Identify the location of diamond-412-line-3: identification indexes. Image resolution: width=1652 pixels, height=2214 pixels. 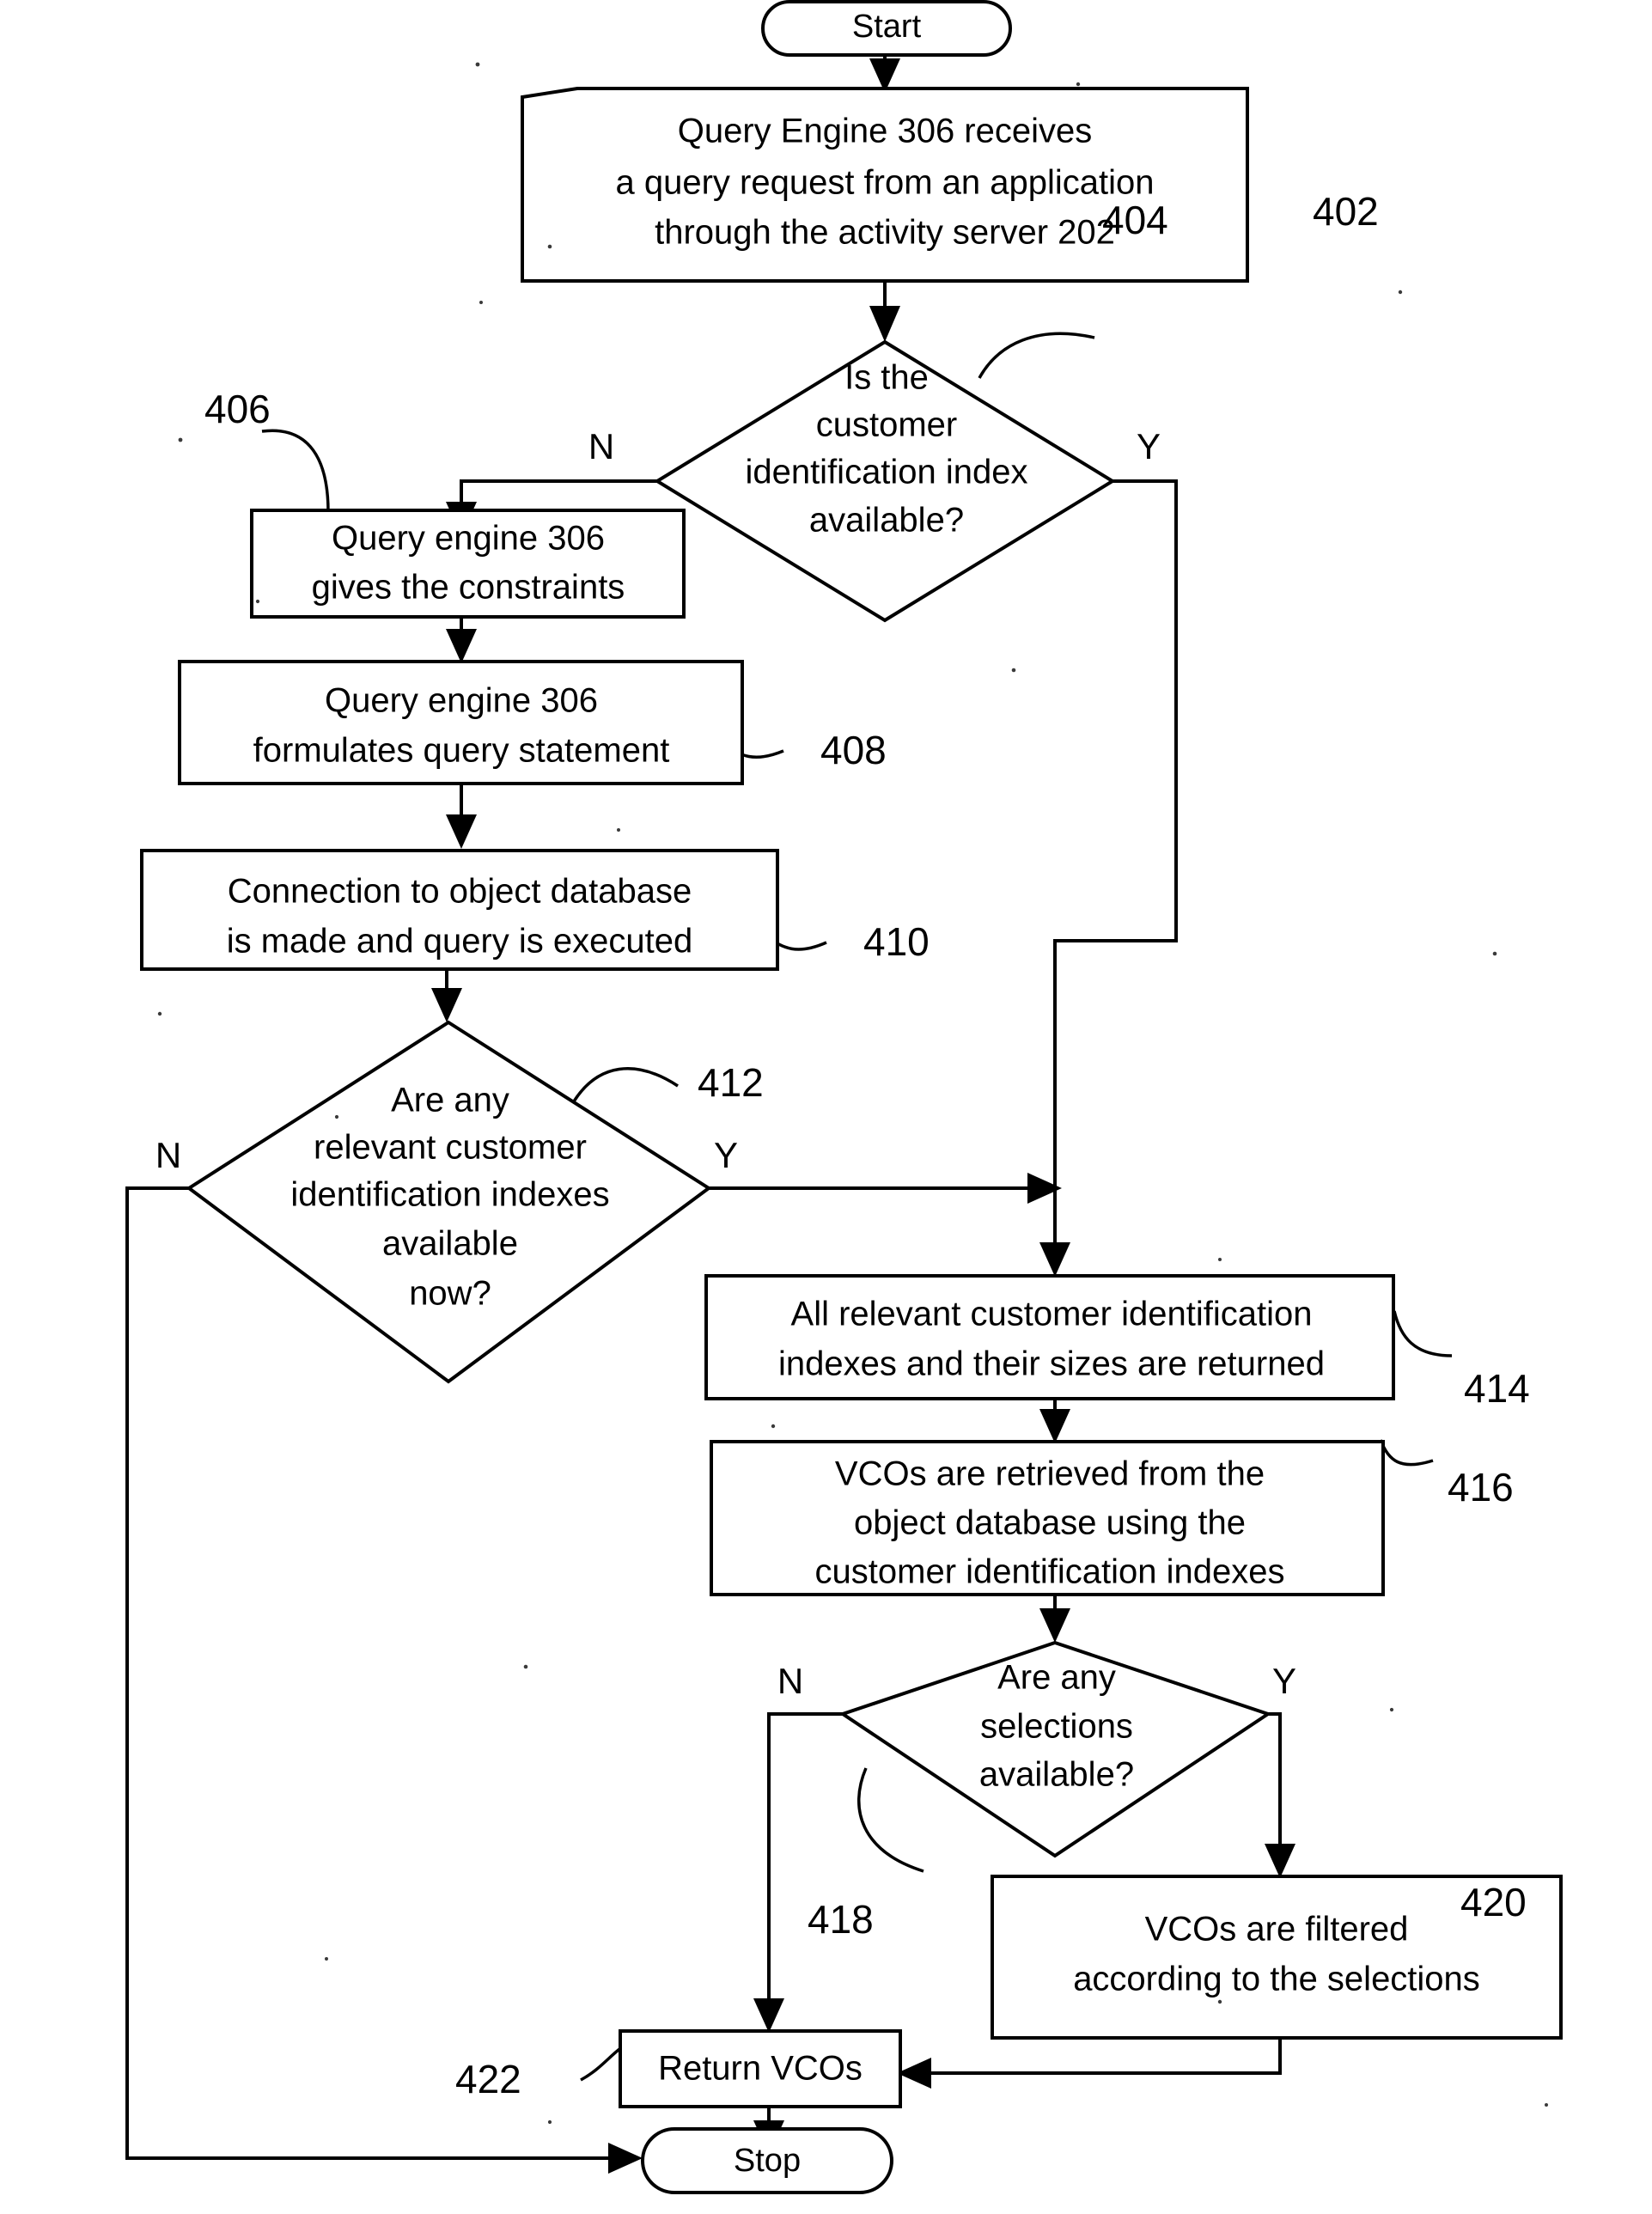
(450, 1195).